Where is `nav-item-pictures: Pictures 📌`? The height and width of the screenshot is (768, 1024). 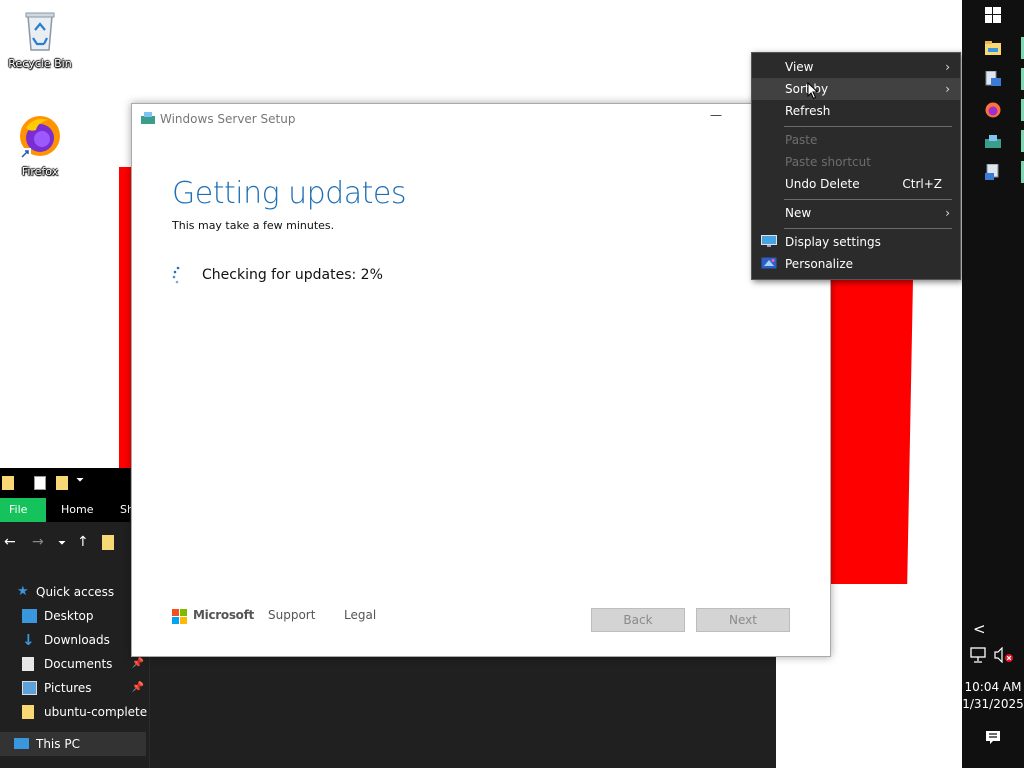 nav-item-pictures: Pictures 📌 is located at coordinates (75, 688).